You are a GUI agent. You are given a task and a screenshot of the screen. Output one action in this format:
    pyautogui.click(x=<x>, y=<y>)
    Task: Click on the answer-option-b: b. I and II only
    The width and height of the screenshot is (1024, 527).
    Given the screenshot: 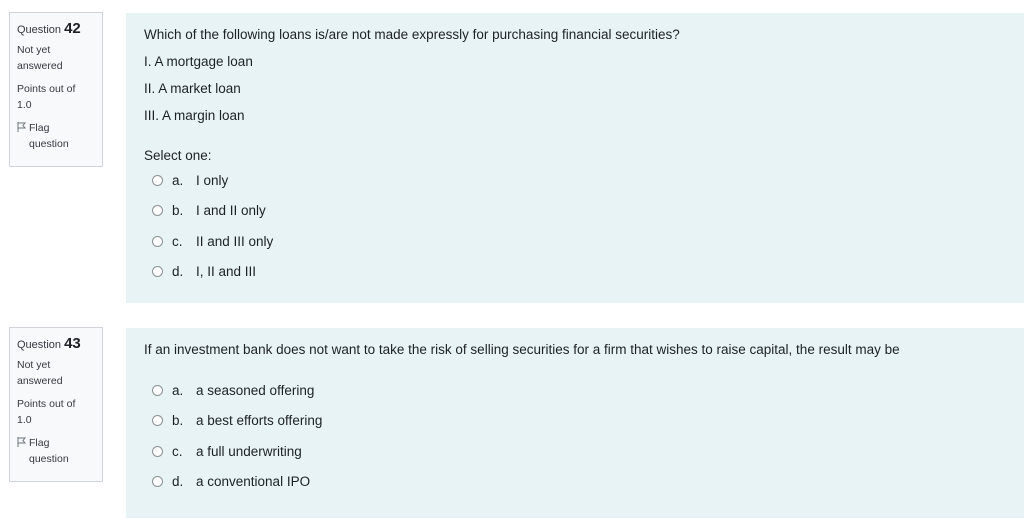 What is the action you would take?
    pyautogui.click(x=209, y=210)
    